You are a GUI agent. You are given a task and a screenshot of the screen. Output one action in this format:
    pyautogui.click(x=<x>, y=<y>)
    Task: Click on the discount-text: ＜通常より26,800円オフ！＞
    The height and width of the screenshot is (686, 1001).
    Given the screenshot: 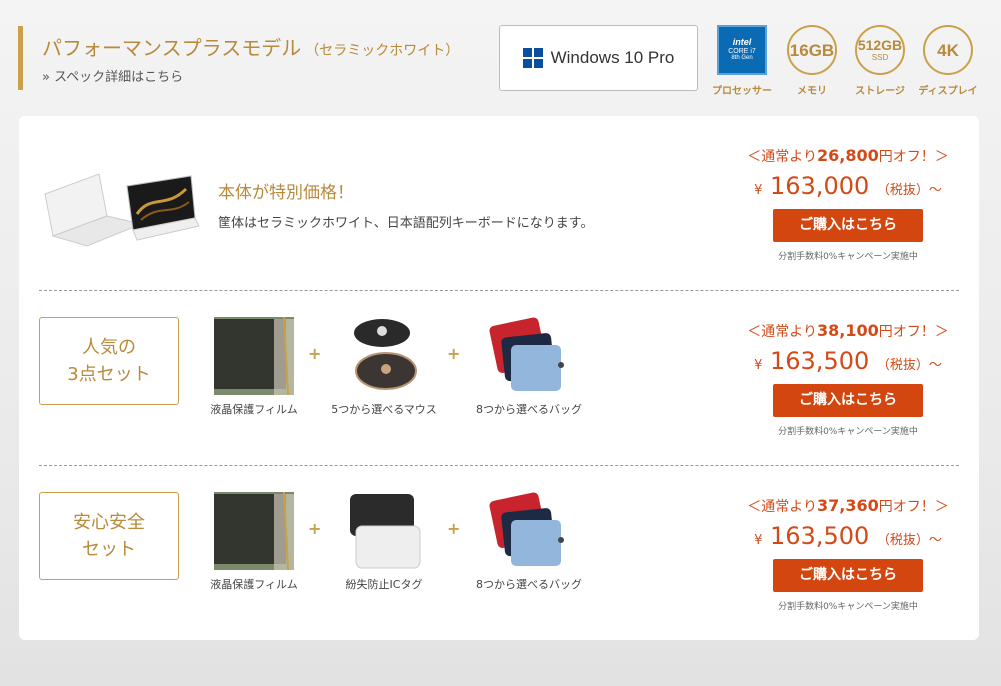 What is the action you would take?
    pyautogui.click(x=848, y=155)
    